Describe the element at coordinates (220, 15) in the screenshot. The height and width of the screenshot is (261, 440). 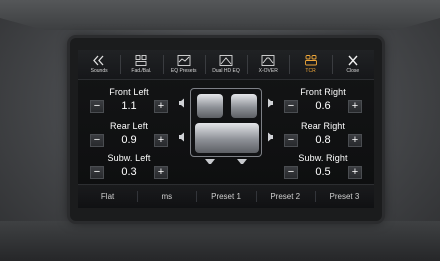
I see `dashboard-top` at that location.